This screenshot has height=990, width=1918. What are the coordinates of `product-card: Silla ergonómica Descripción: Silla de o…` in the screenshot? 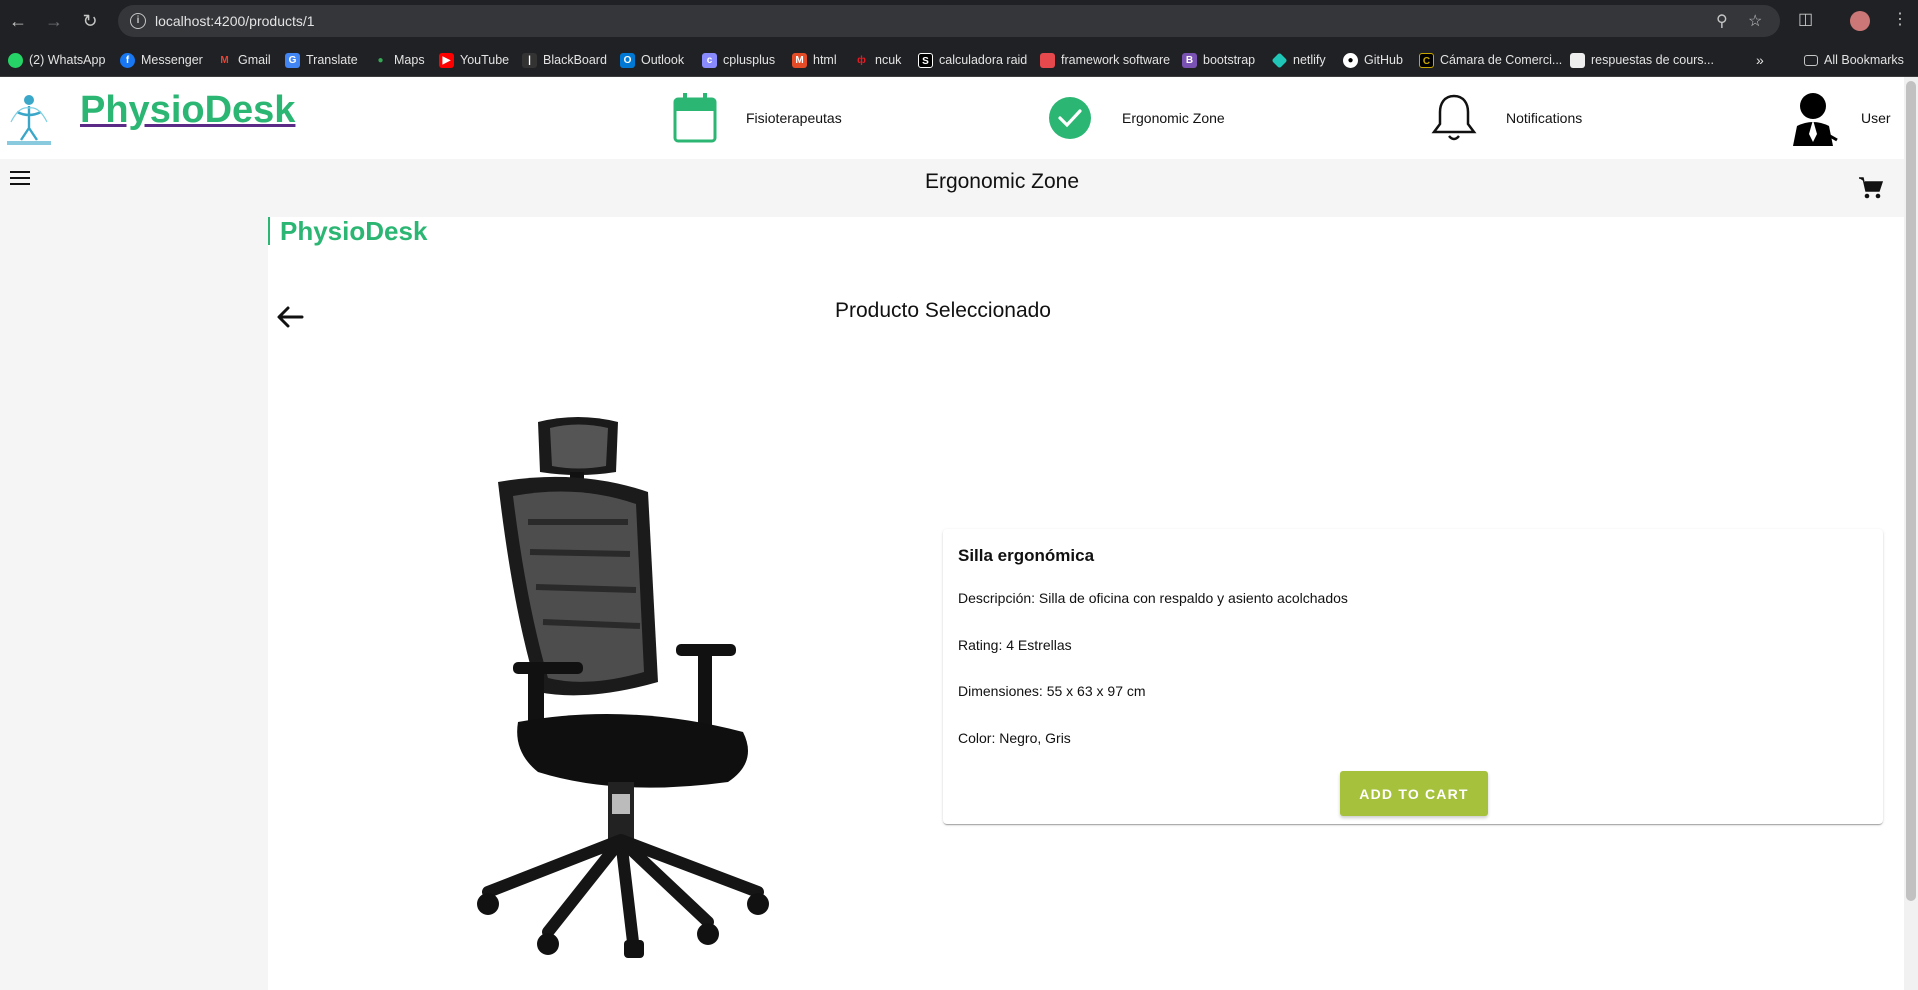 It's located at (1413, 676).